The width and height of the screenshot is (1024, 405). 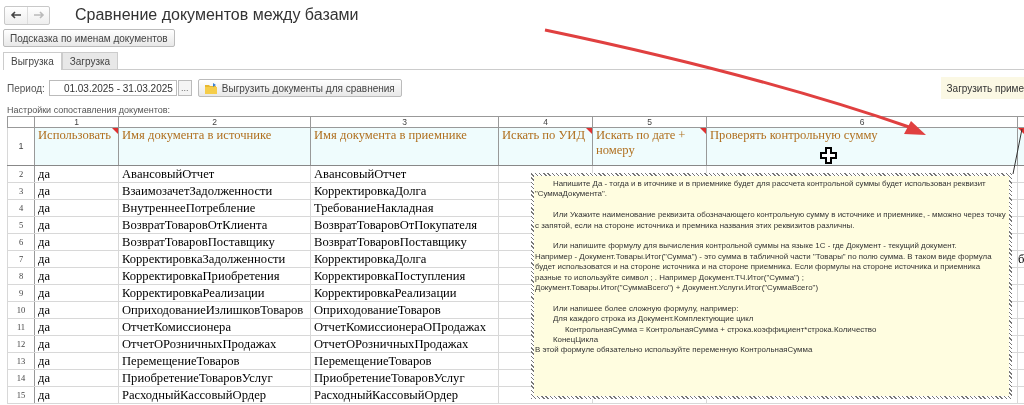 What do you see at coordinates (862, 122) in the screenshot?
I see `column-number: 6` at bounding box center [862, 122].